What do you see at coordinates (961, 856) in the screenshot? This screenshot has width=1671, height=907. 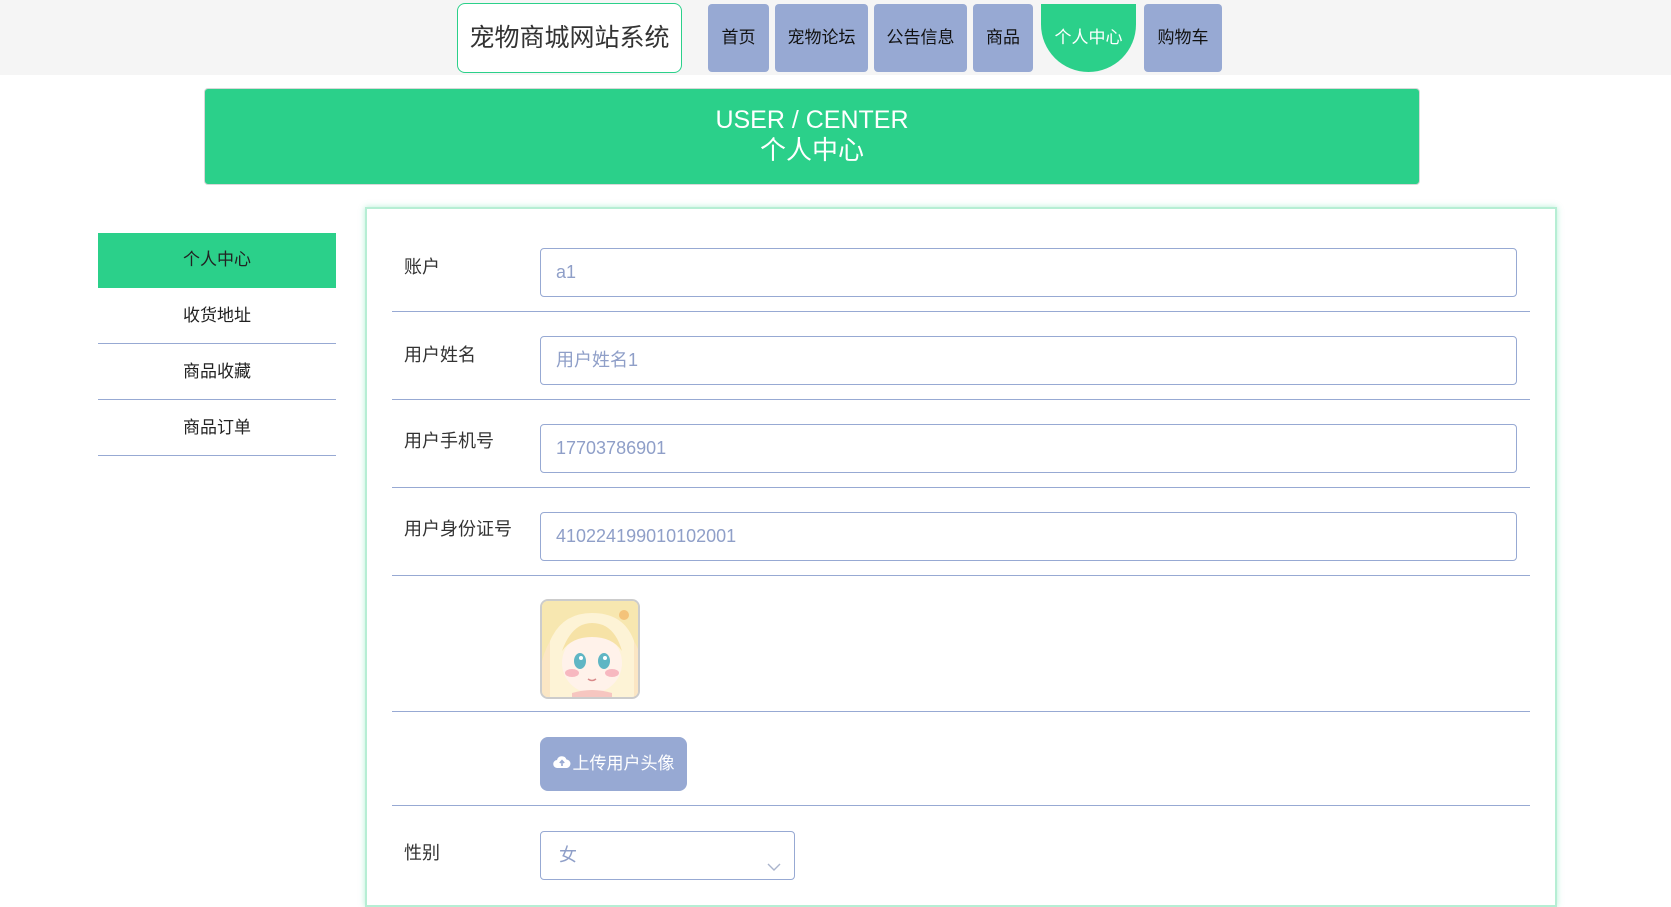 I see `form-row-gender: 性别 女` at bounding box center [961, 856].